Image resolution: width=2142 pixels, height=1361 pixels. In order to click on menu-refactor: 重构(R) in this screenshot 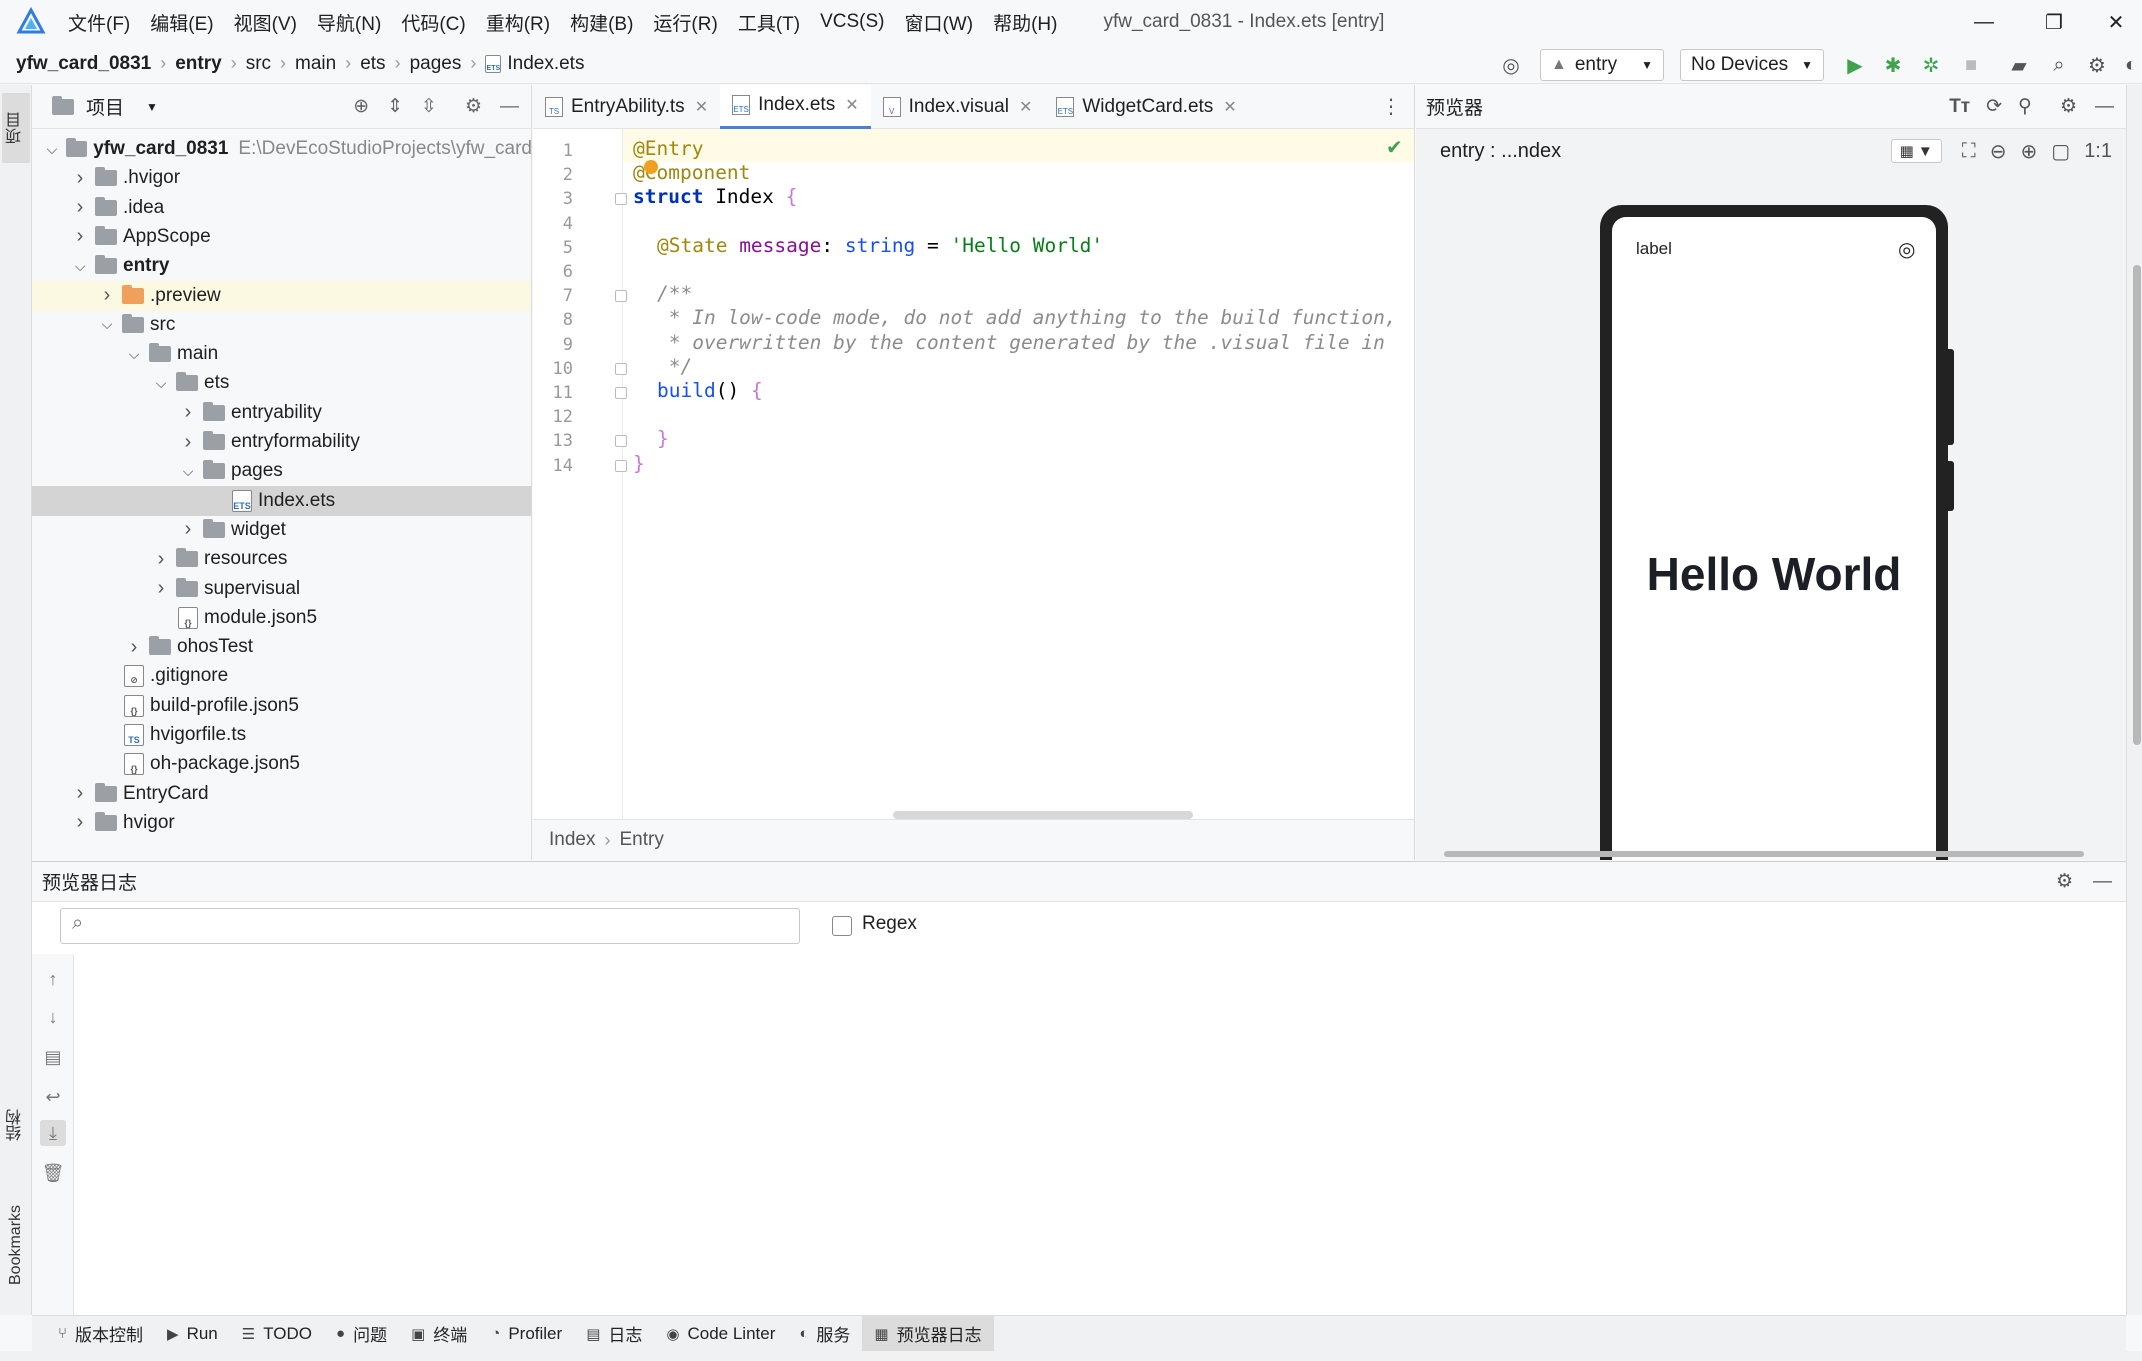, I will do `click(518, 22)`.